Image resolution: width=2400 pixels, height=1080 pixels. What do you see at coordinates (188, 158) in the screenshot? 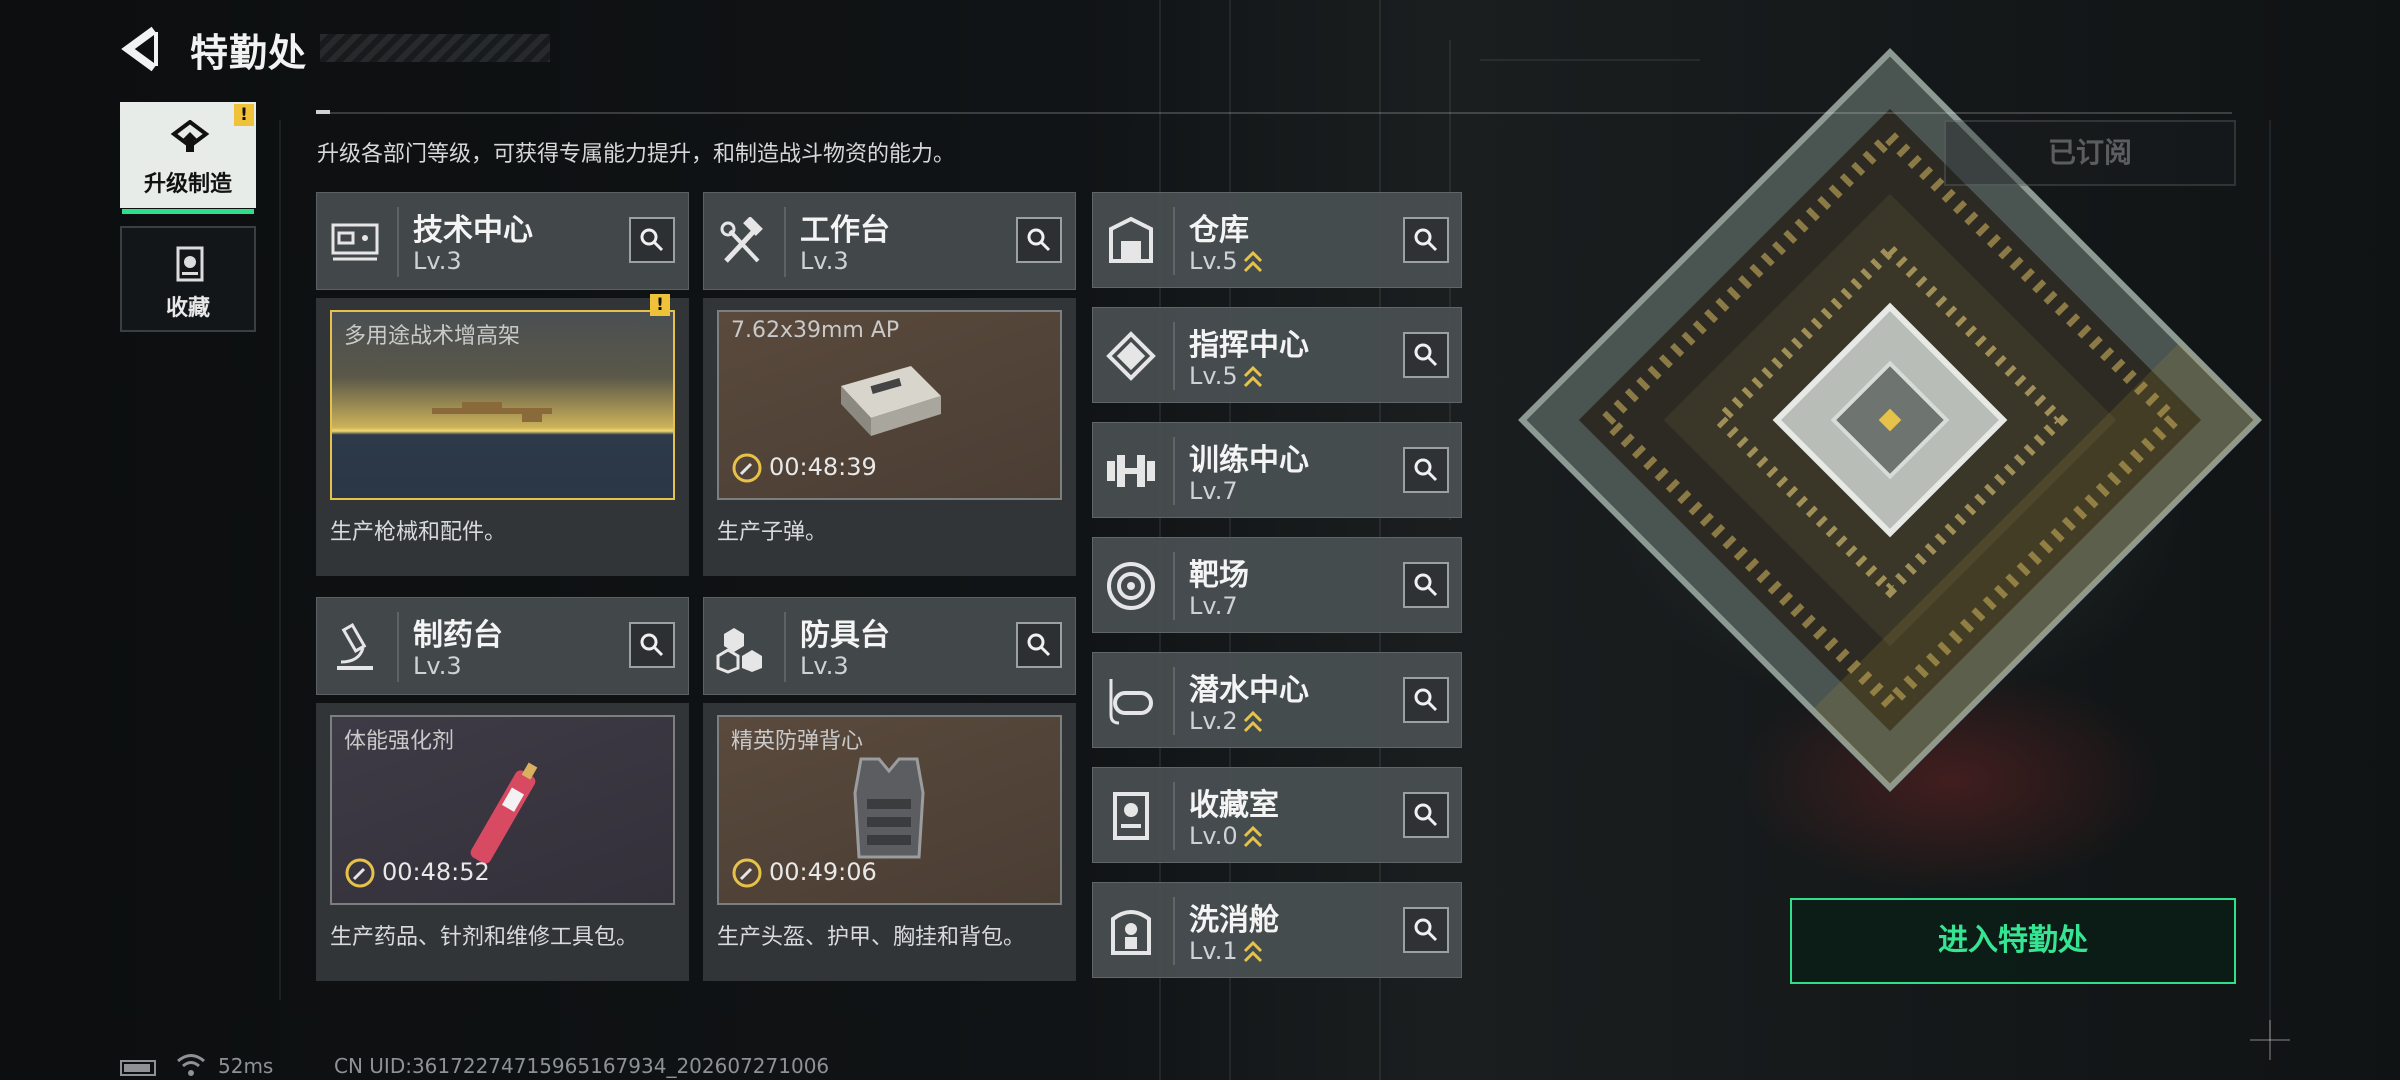
I see `tab-upgrade-craft: 升级制造 !` at bounding box center [188, 158].